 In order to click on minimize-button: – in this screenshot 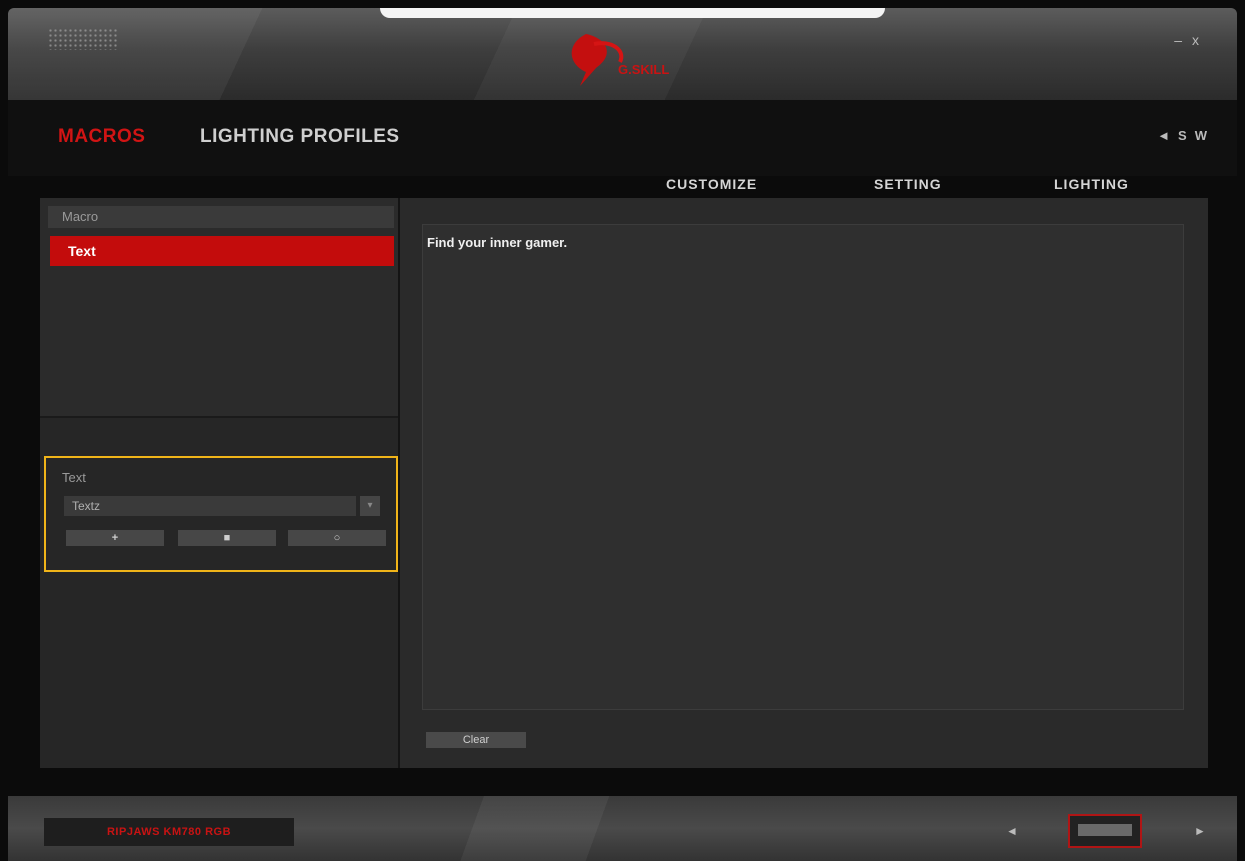, I will do `click(1178, 40)`.